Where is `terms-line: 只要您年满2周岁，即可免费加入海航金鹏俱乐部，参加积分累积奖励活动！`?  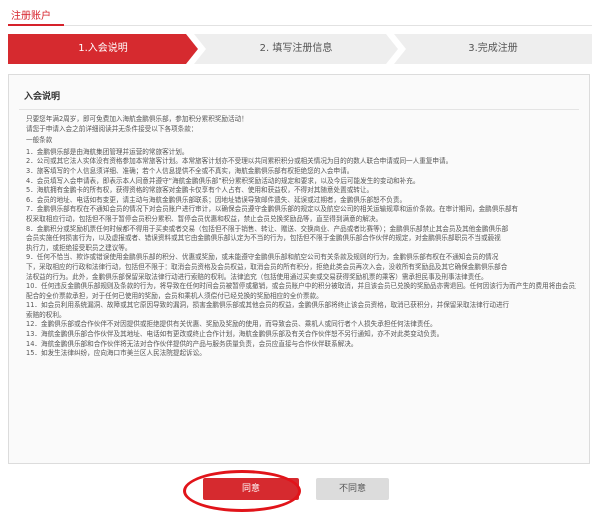
terms-line: 只要您年满2周岁，即可免费加入海航金鹏俱乐部，参加积分累积奖励活动！ is located at coordinates (137, 119).